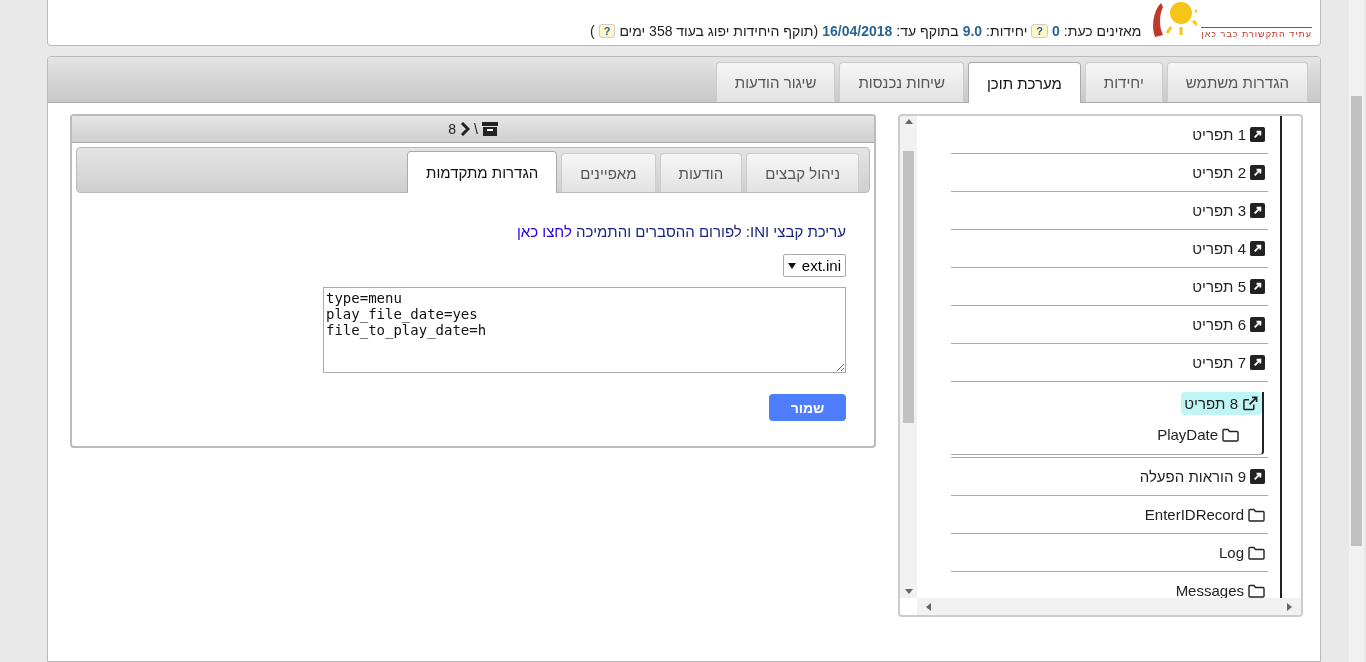 Image resolution: width=1366 pixels, height=662 pixels. Describe the element at coordinates (1007, 31) in the screenshot. I see `units-label: יחידות:` at that location.